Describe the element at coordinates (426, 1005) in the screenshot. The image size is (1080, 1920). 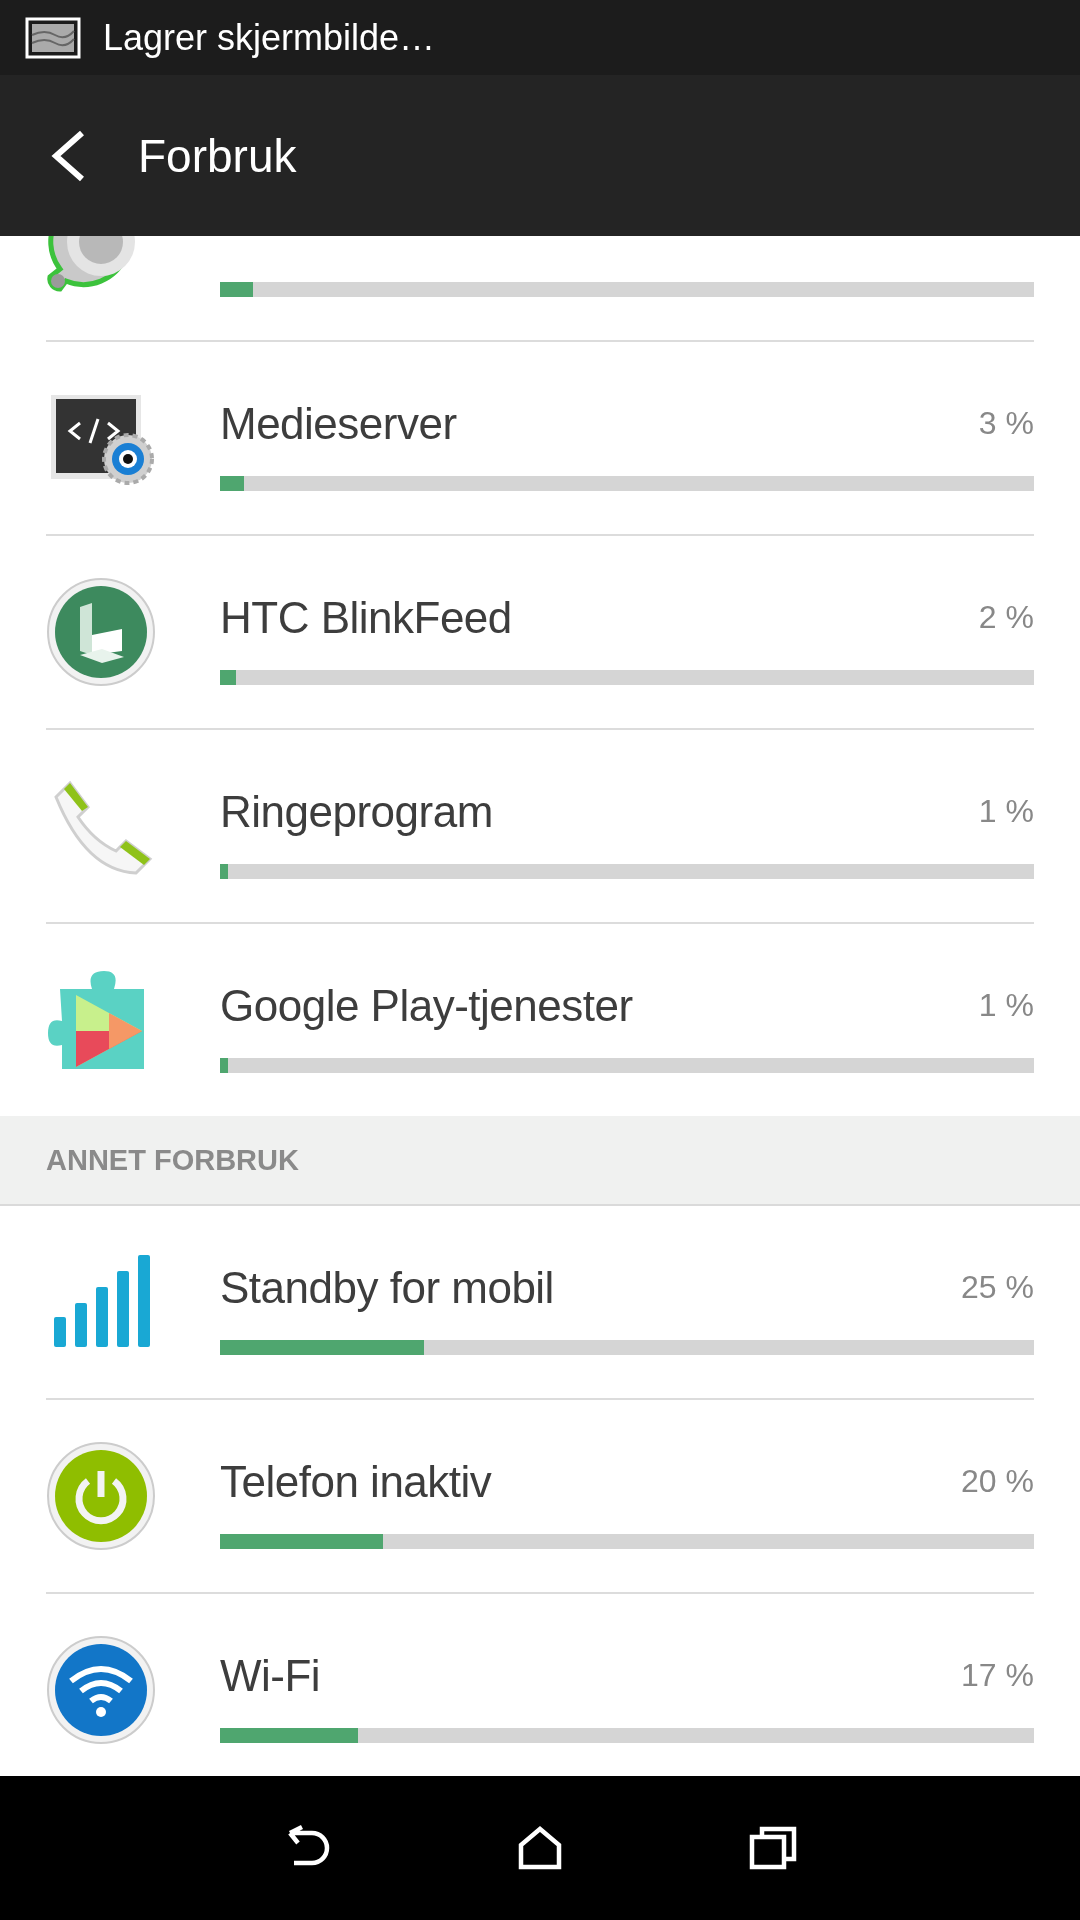
I see `app-name: Google Play-tjenester` at that location.